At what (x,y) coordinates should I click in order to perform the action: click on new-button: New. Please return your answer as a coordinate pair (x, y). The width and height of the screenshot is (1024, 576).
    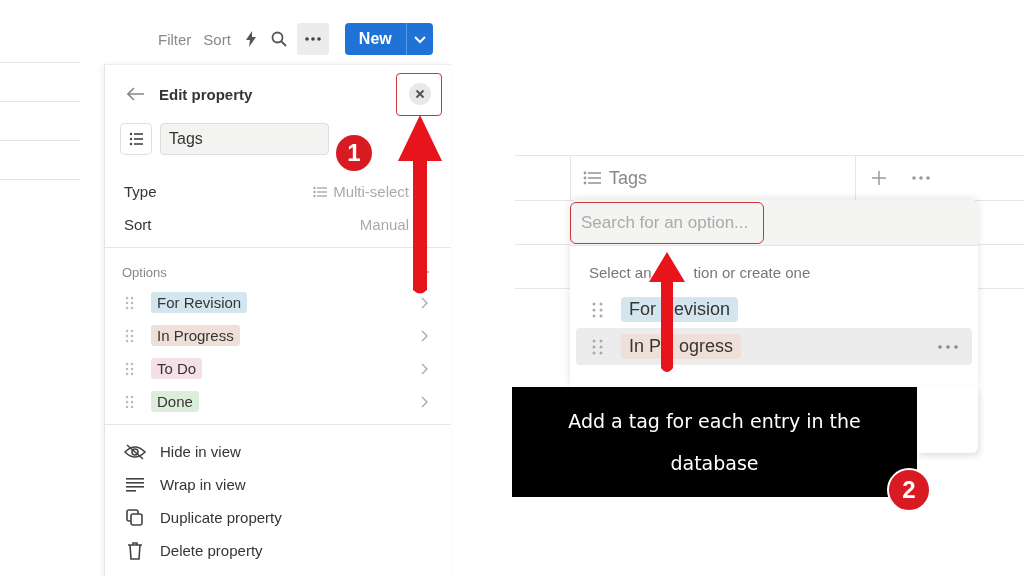
    Looking at the image, I should click on (375, 39).